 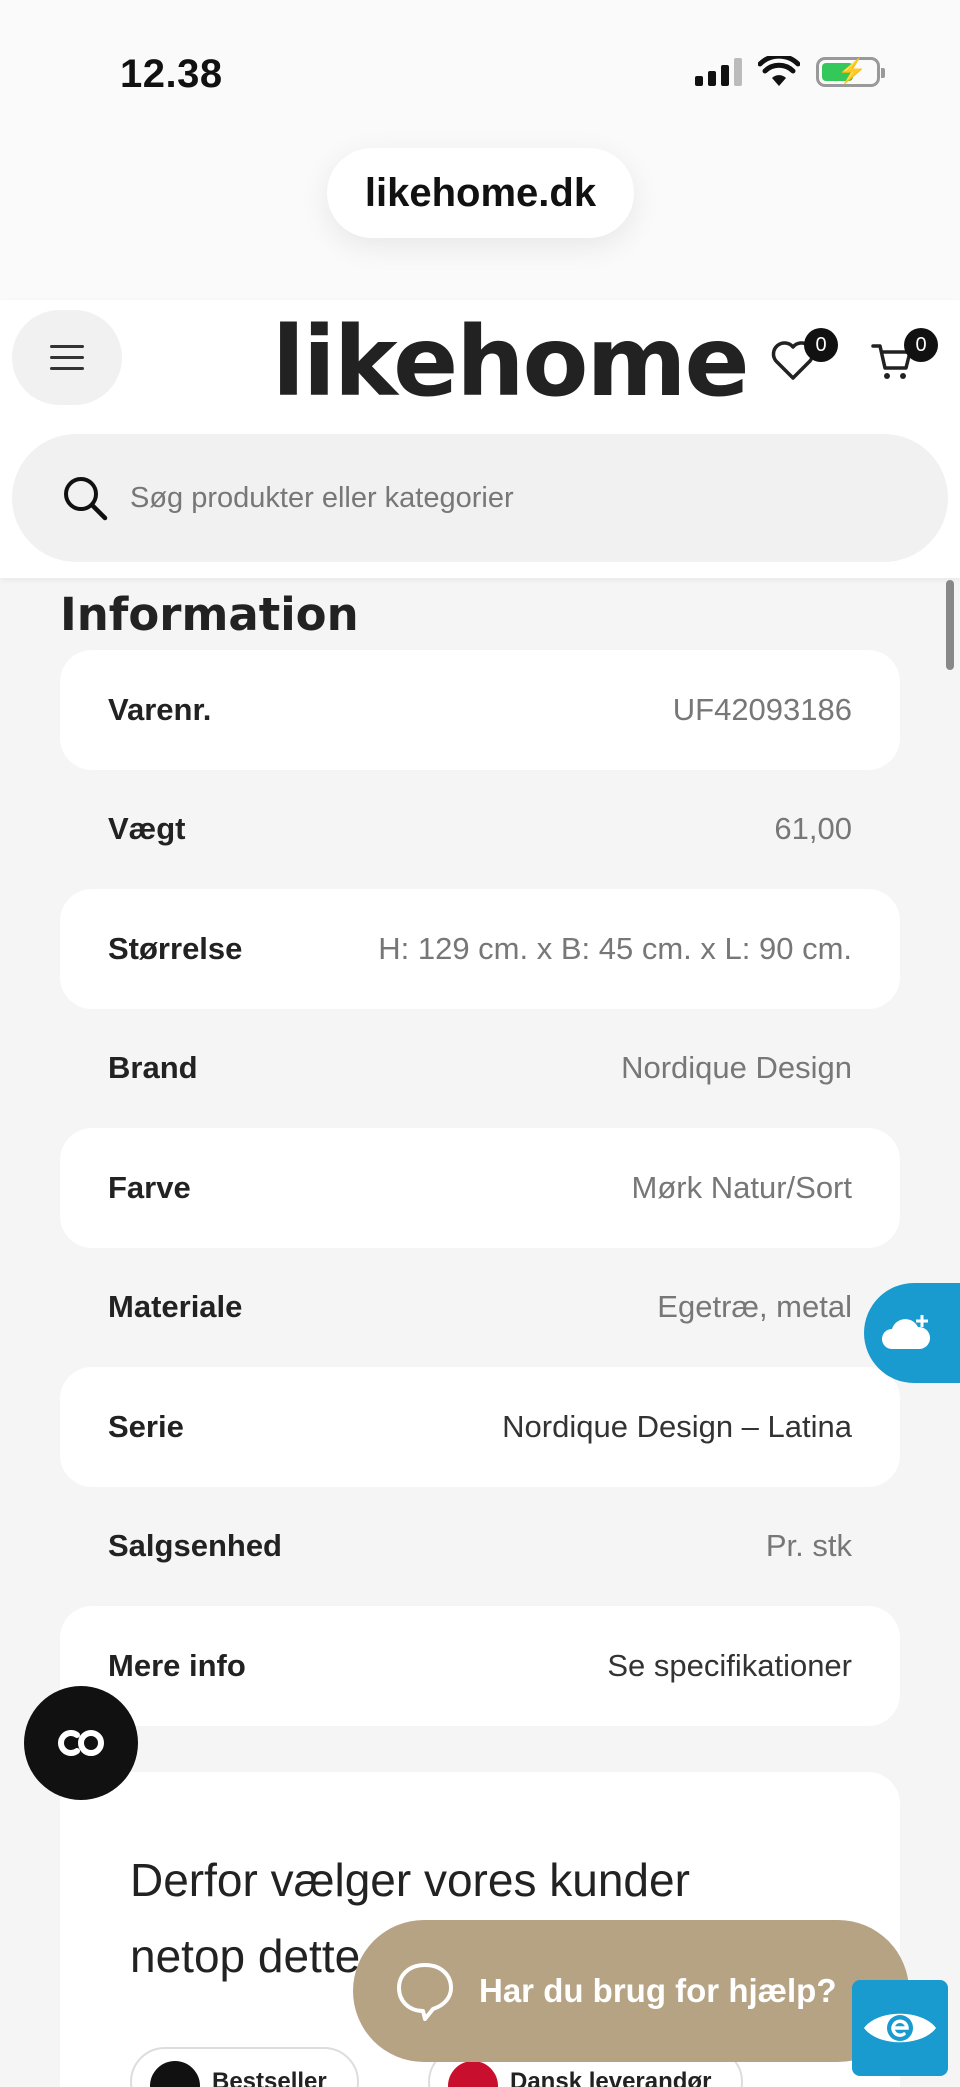 I want to click on accessibility-button, so click(x=900, y=2028).